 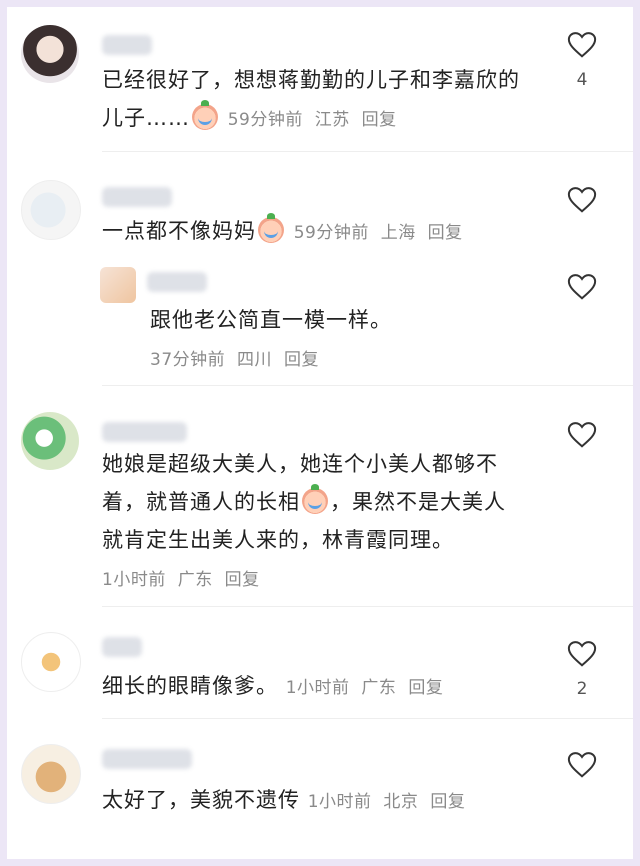 What do you see at coordinates (188, 360) in the screenshot?
I see `comment-time: 37分钟前` at bounding box center [188, 360].